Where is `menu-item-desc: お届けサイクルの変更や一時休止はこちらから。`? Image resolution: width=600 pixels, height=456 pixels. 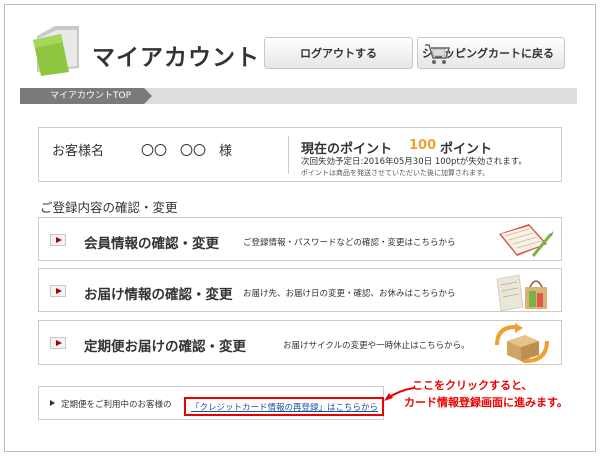
menu-item-desc: お届けサイクルの変更や一時休止はこちらから。 is located at coordinates (376, 346).